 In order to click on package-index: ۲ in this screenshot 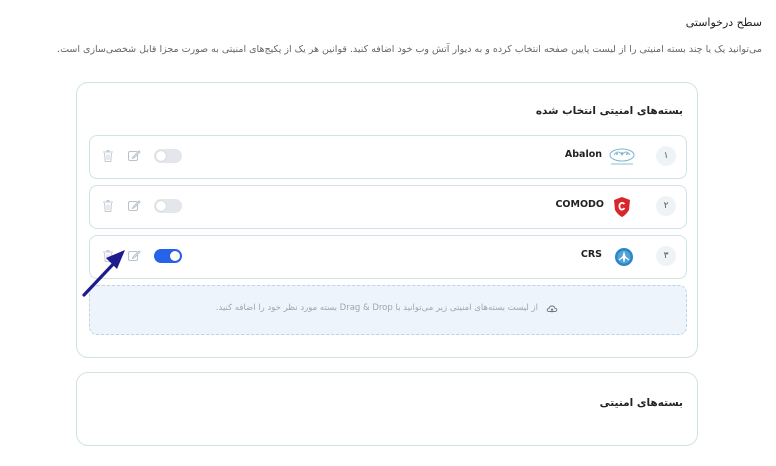, I will do `click(666, 206)`.